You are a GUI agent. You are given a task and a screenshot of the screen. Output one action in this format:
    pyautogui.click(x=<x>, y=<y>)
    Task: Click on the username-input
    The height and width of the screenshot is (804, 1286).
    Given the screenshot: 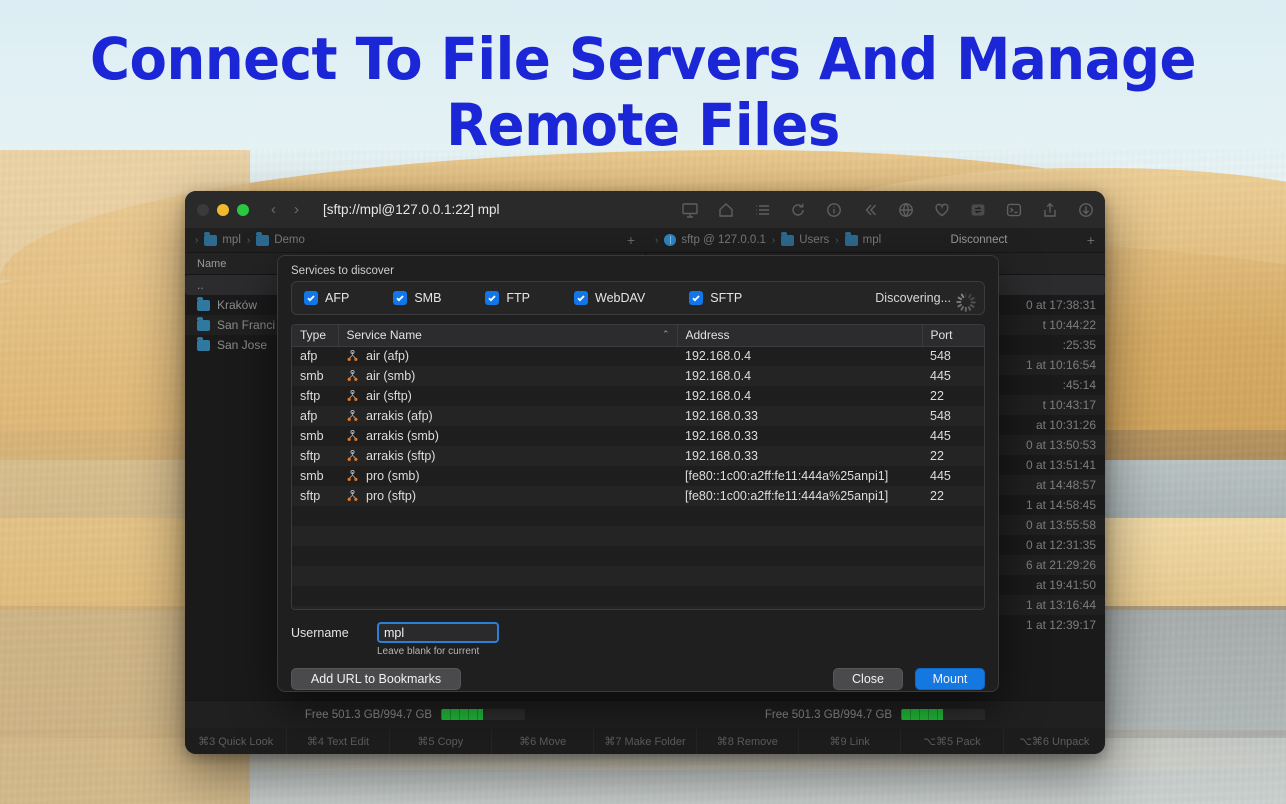 What is the action you would take?
    pyautogui.click(x=438, y=632)
    